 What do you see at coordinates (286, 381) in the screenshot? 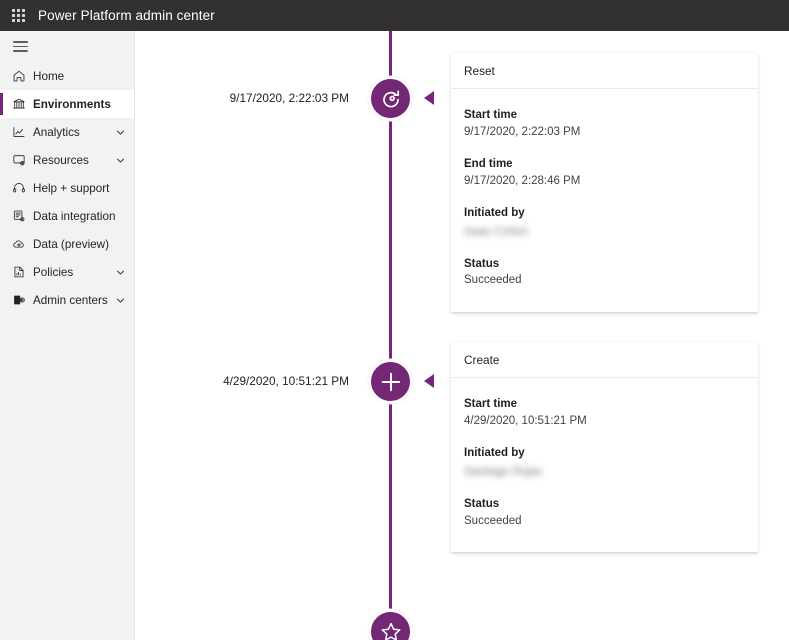
I see `timeline-node-timestamp: 4/29/2020, 10:51:21 PM` at bounding box center [286, 381].